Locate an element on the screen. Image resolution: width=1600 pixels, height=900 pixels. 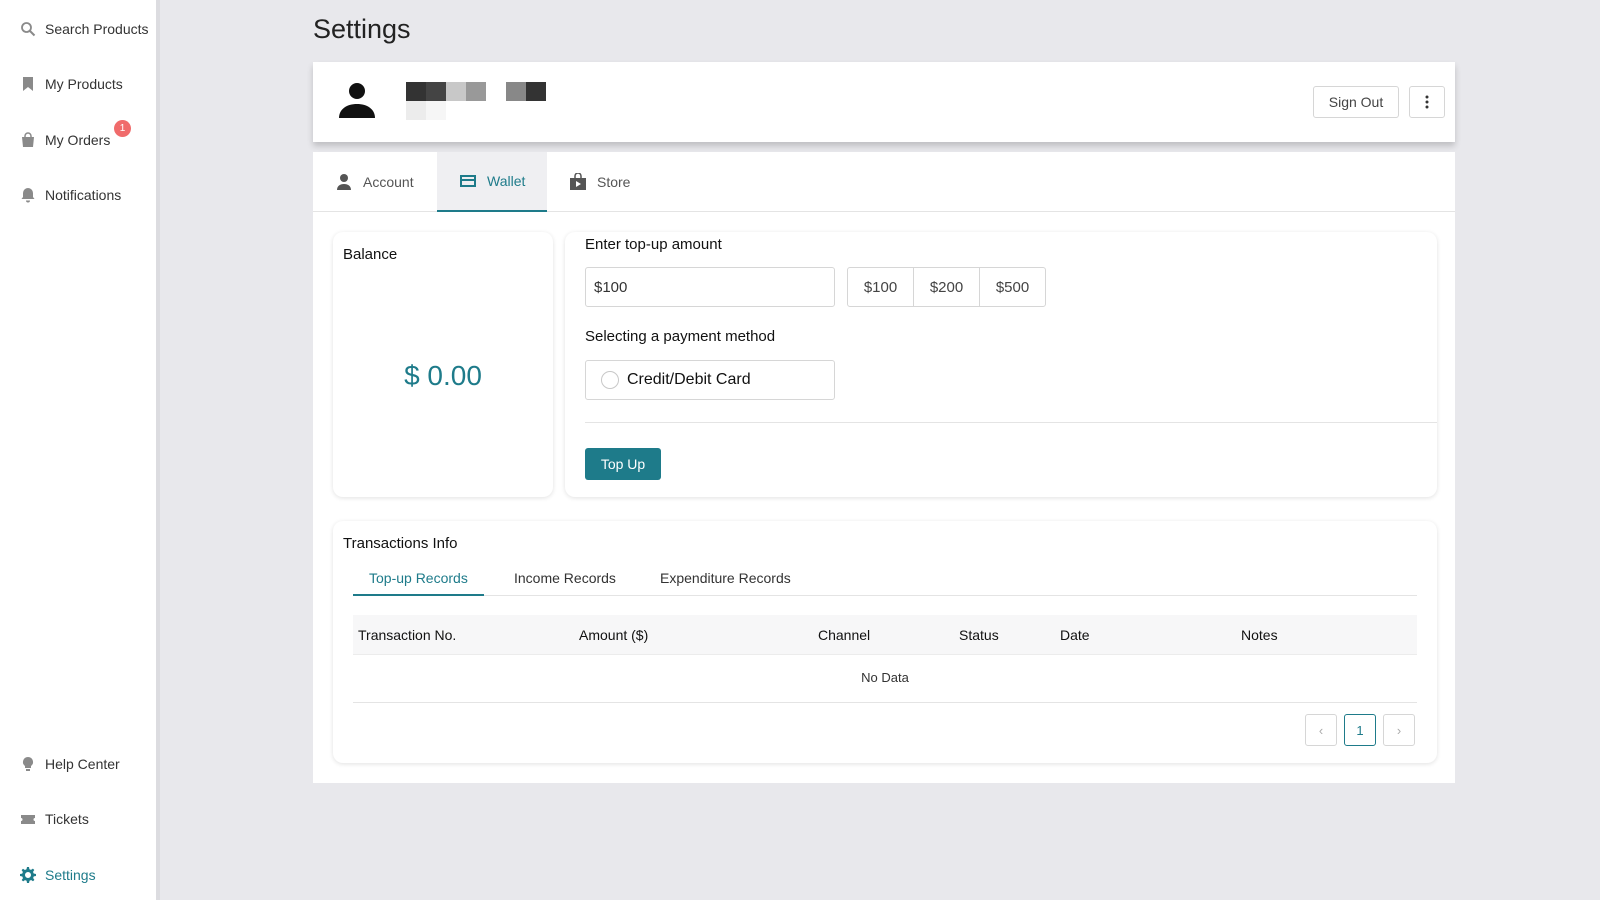
column-amount: Amount ($) is located at coordinates (614, 635).